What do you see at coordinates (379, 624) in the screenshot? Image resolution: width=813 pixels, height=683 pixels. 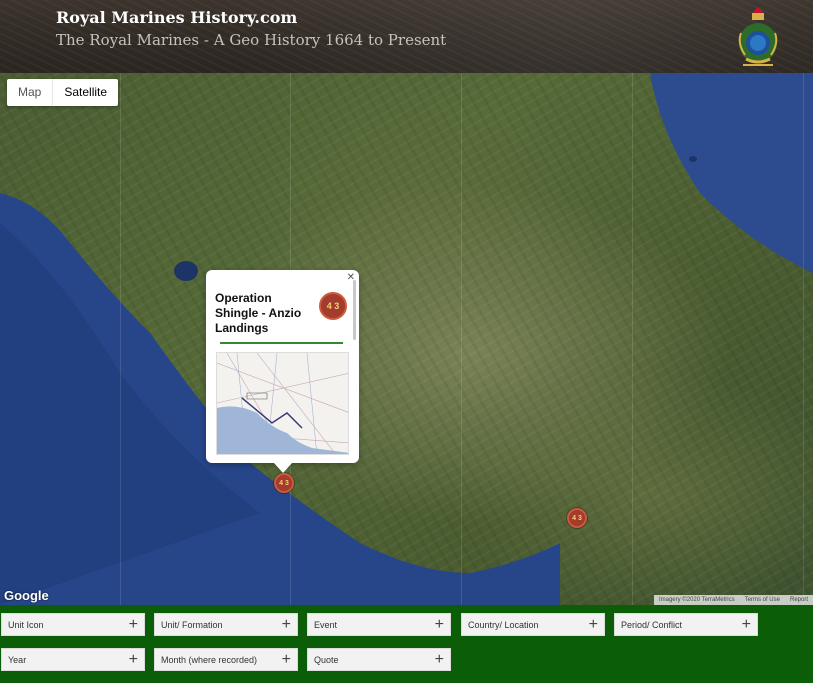 I see `filter-event: Event +` at bounding box center [379, 624].